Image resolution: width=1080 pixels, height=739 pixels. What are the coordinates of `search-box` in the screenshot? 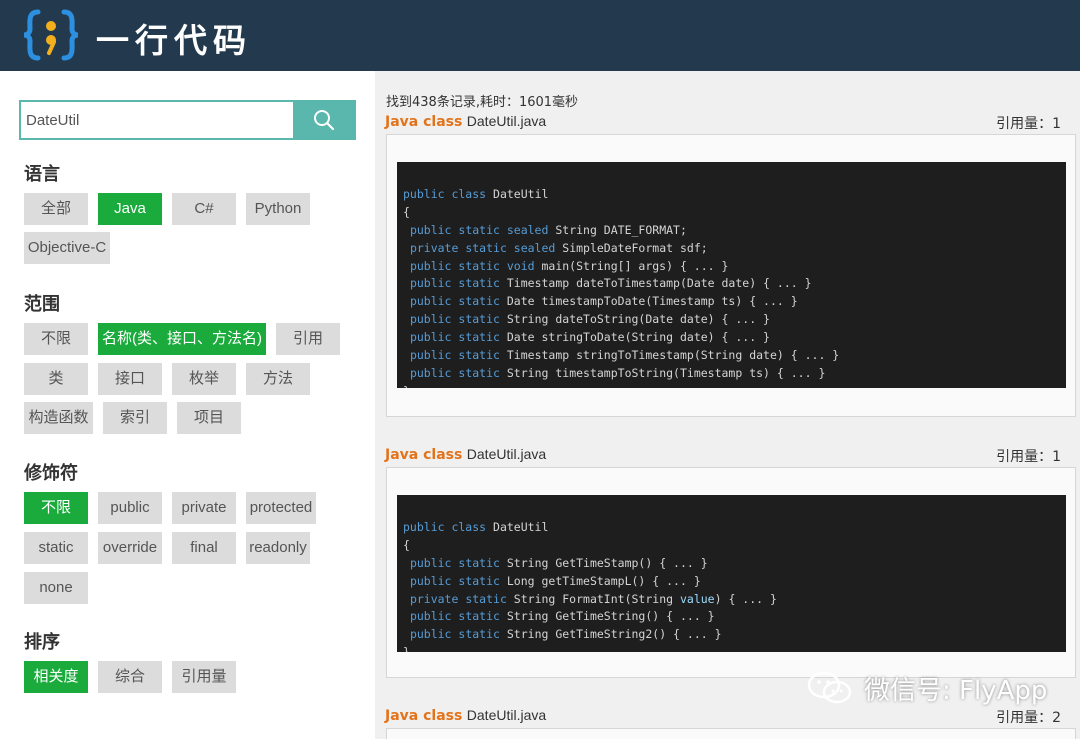 It's located at (187, 120).